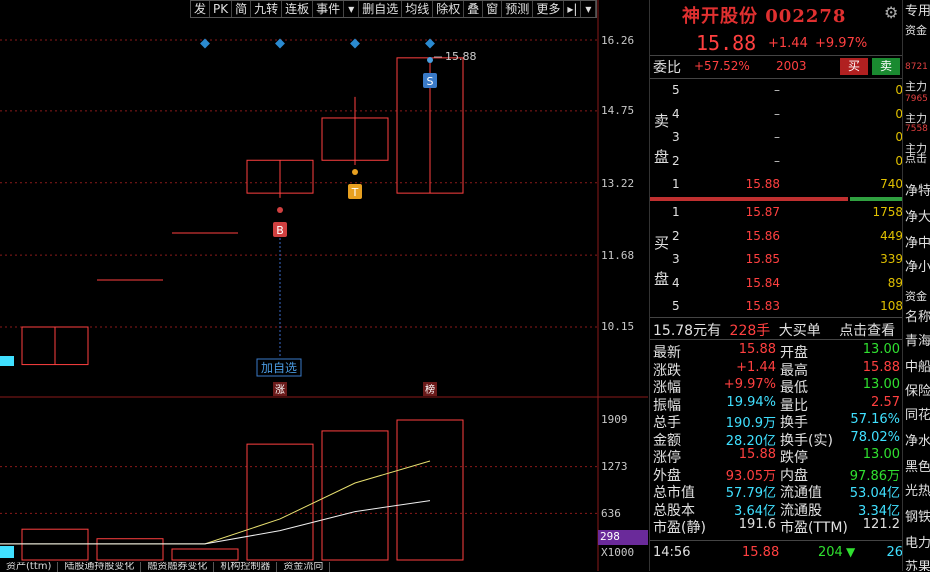 The width and height of the screenshot is (930, 572). What do you see at coordinates (917, 191) in the screenshot?
I see `far-right-item: 净特` at bounding box center [917, 191].